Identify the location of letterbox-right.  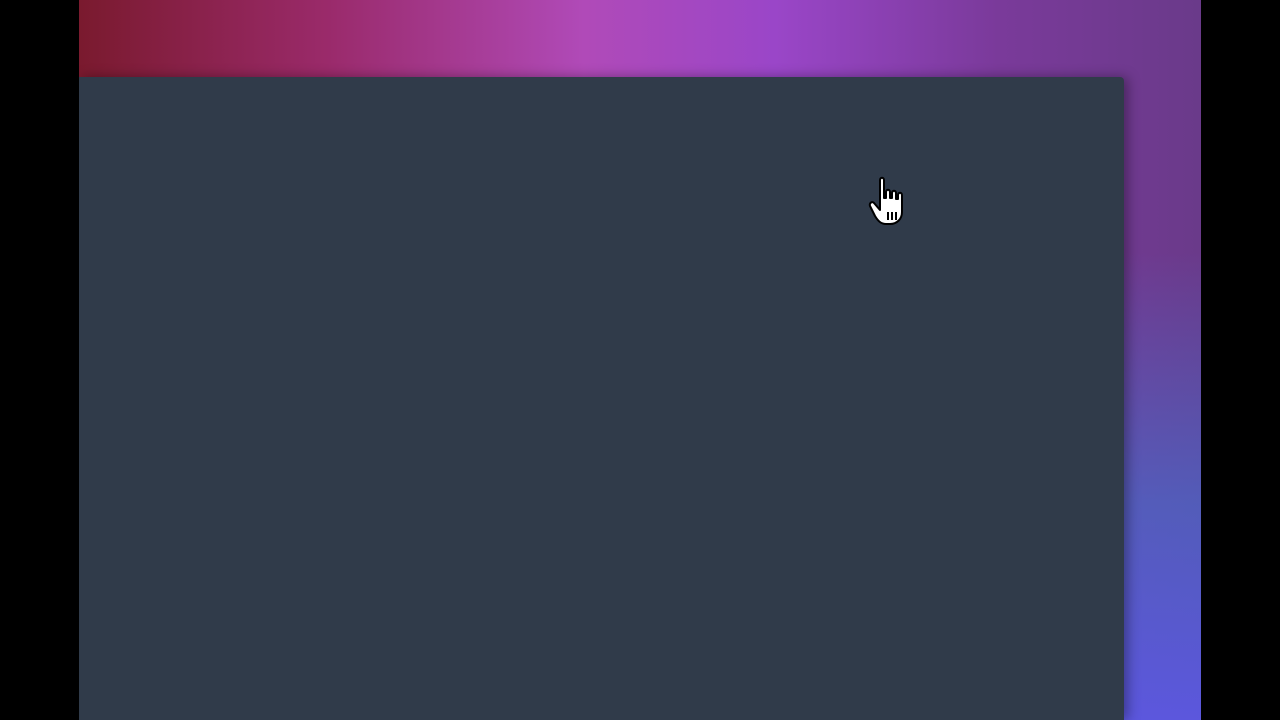
(1240, 360).